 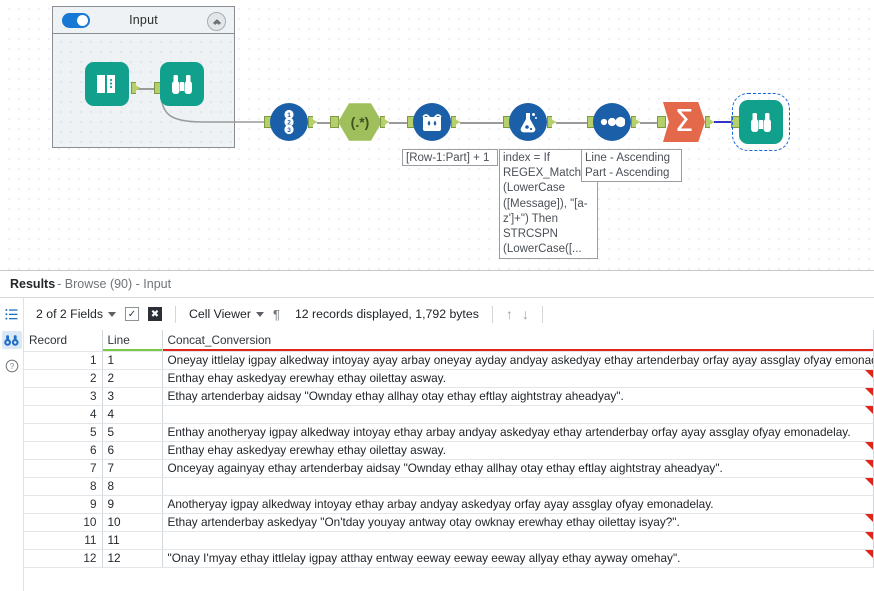 What do you see at coordinates (132, 414) in the screenshot?
I see `cell-line: 4` at bounding box center [132, 414].